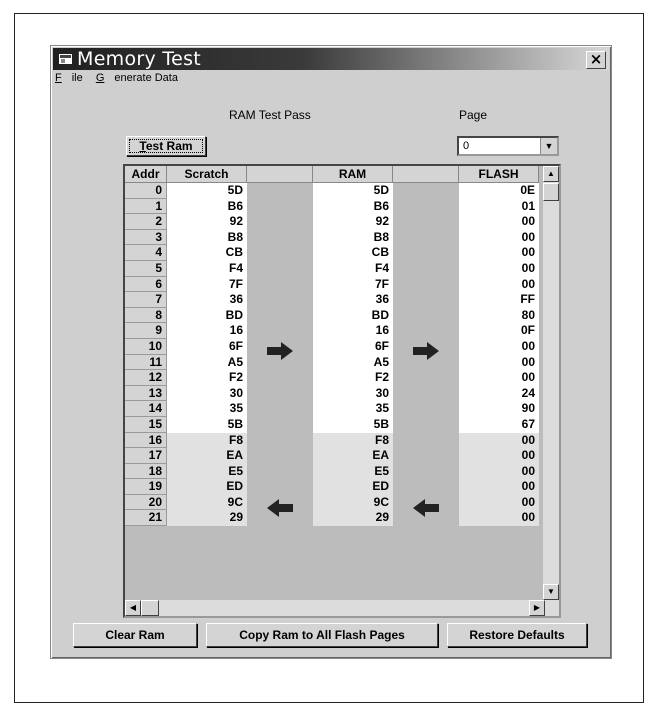  What do you see at coordinates (331, 59) in the screenshot?
I see `title-bar: Memory Test ×` at bounding box center [331, 59].